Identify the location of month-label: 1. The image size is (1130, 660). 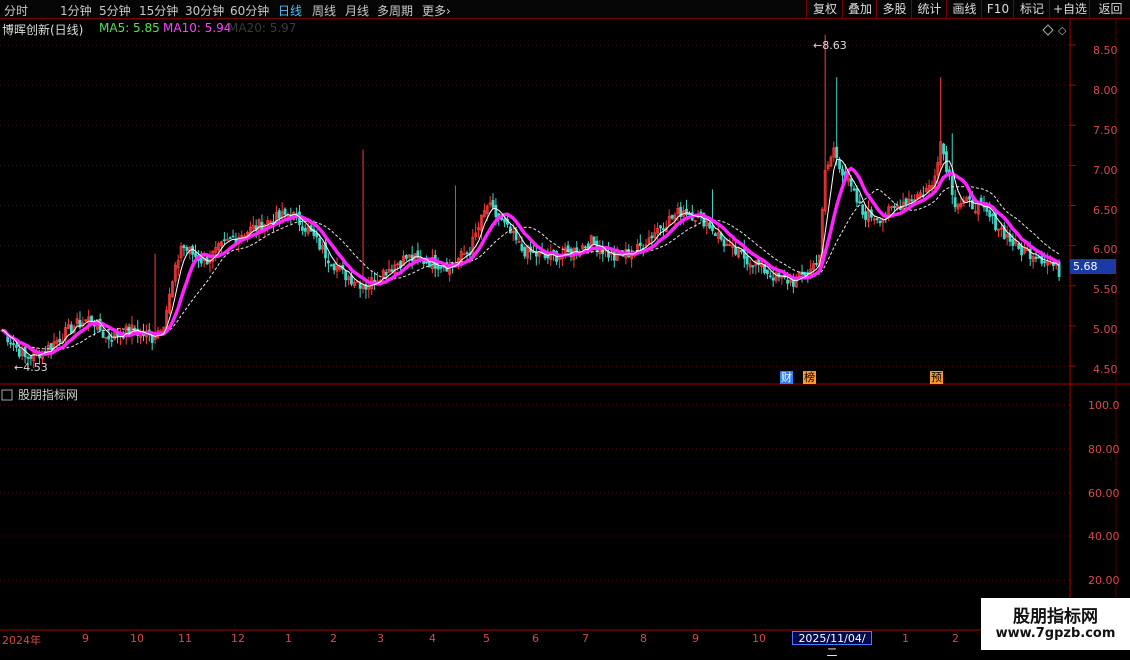
(288, 638).